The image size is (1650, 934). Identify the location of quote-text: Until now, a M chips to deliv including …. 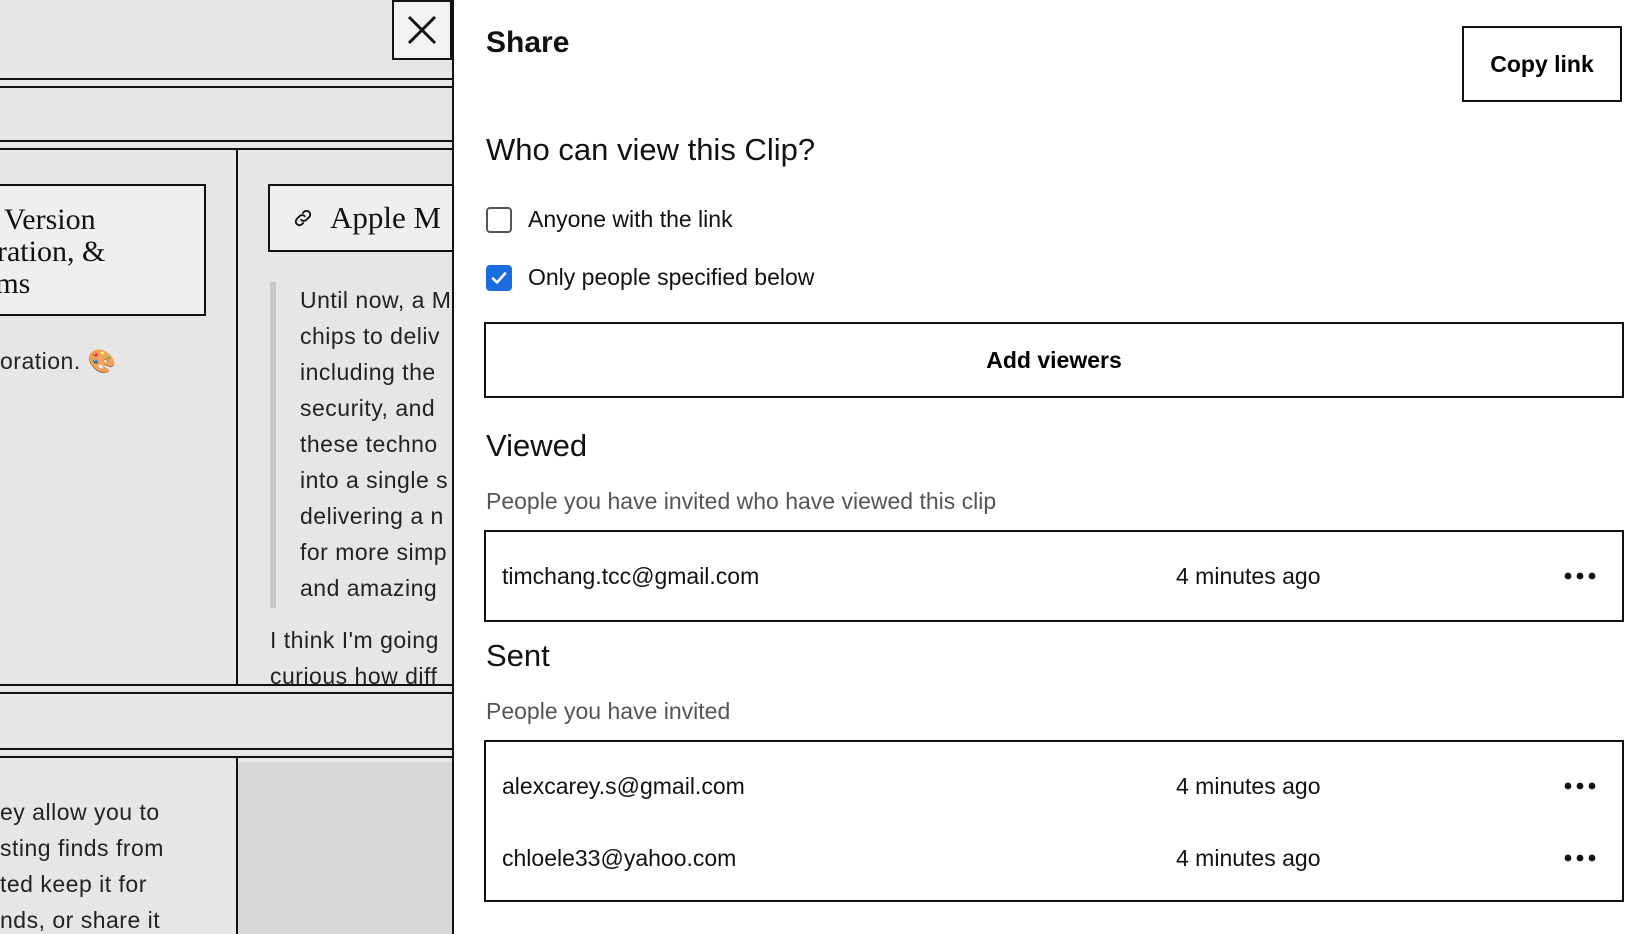
(376, 444).